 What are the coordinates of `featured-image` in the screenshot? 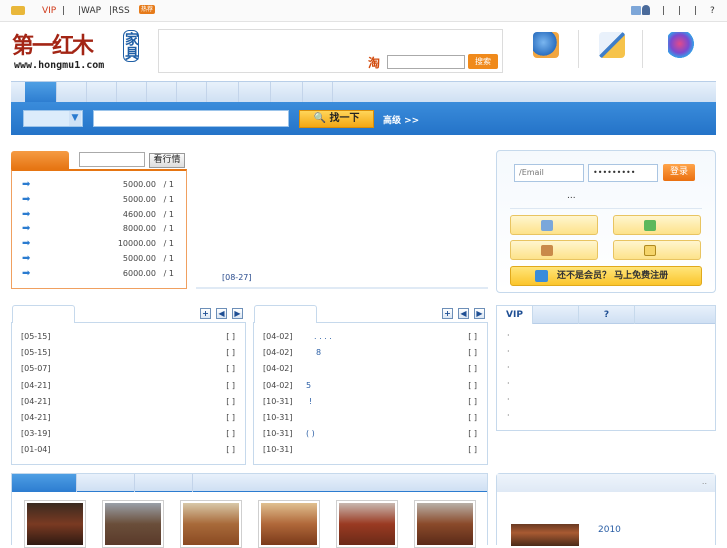 It's located at (545, 535).